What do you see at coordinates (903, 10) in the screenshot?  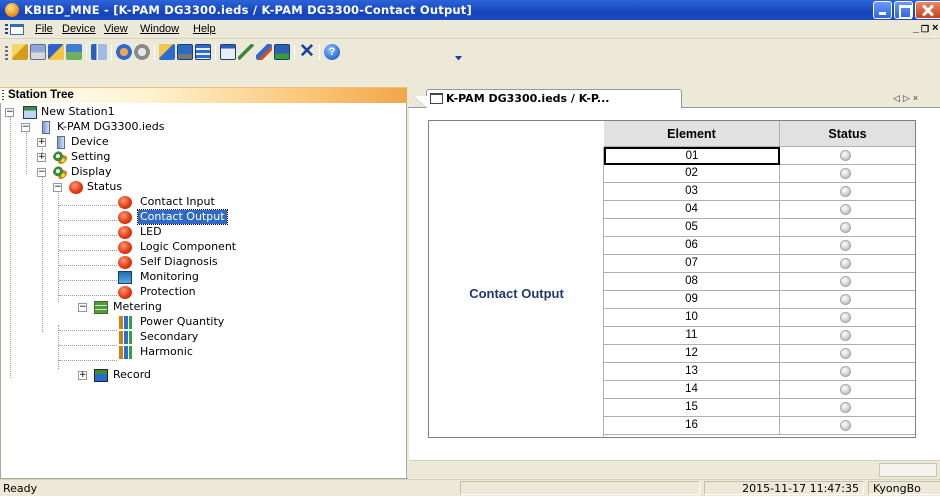 I see `maximize-button` at bounding box center [903, 10].